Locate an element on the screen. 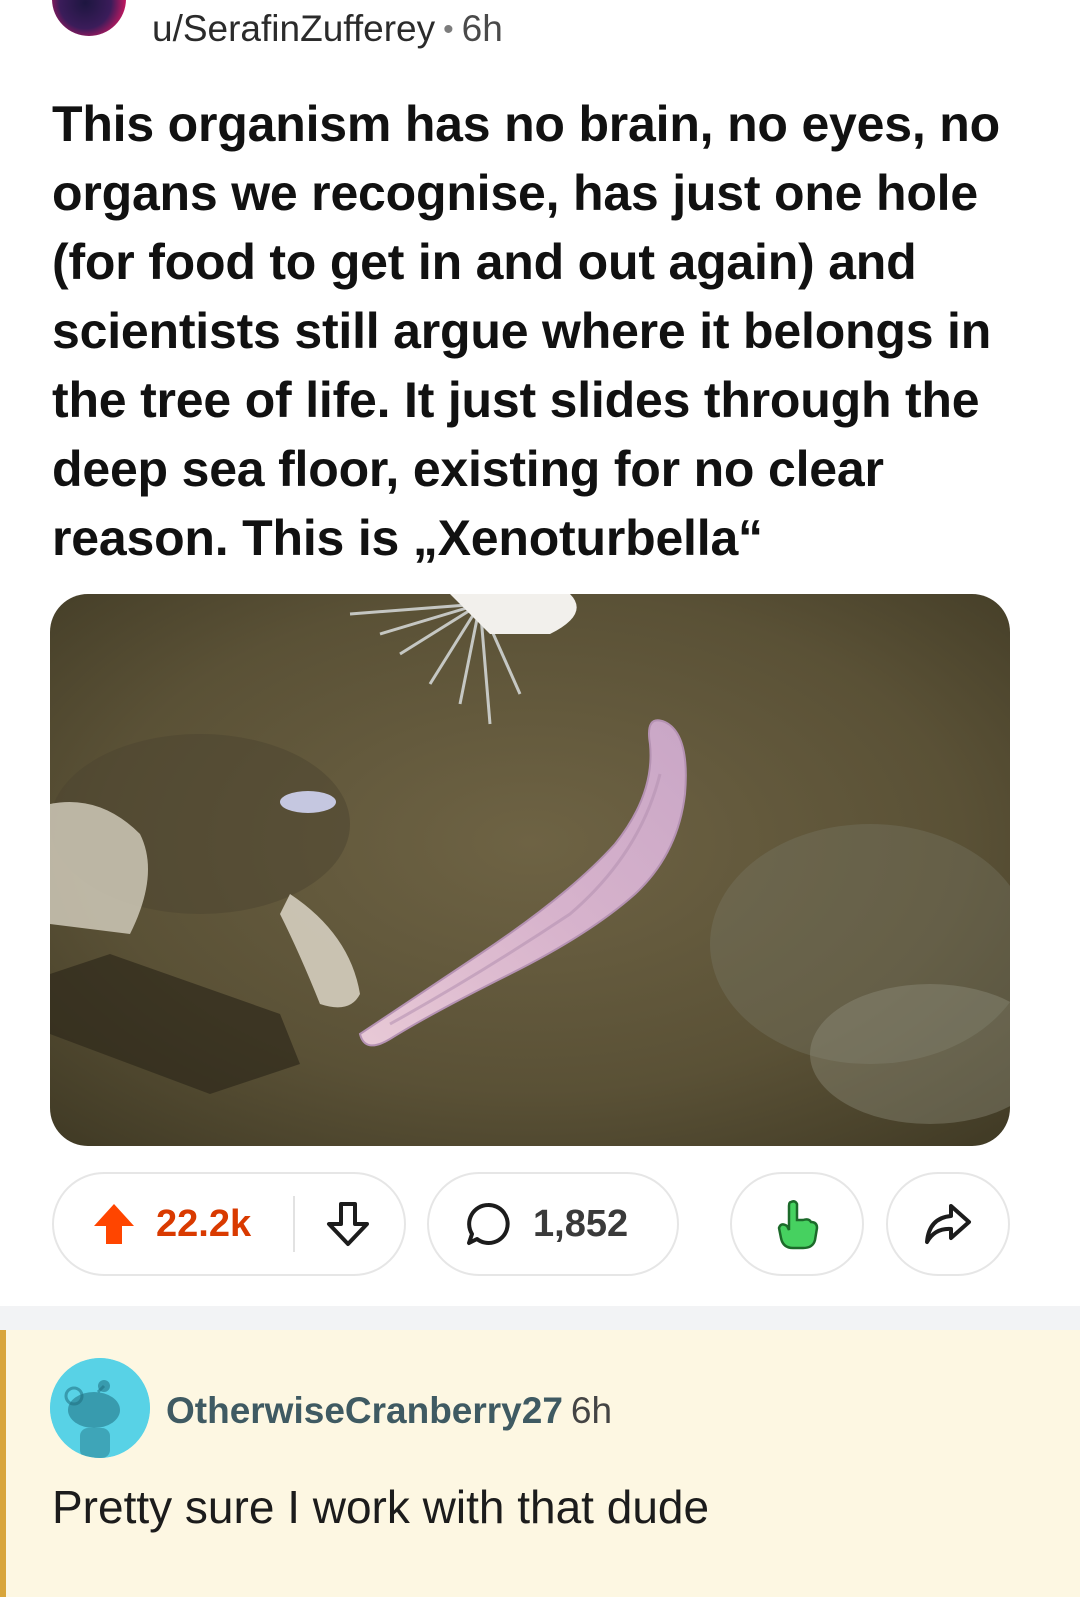 The width and height of the screenshot is (1080, 1597). commenter-username: OtherwiseCranberry27 is located at coordinates (364, 1410).